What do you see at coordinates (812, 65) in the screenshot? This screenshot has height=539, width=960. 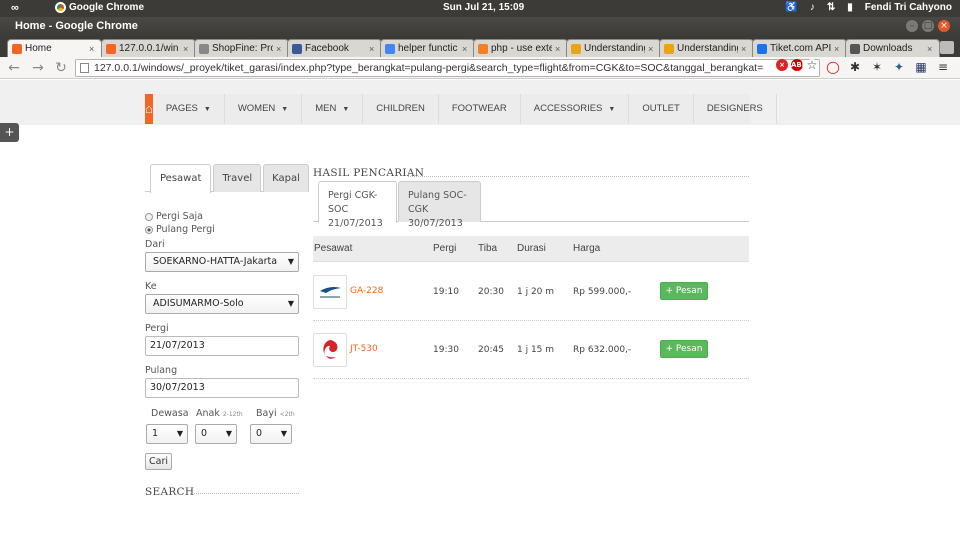 I see `bookmark-star-icon: ☆` at bounding box center [812, 65].